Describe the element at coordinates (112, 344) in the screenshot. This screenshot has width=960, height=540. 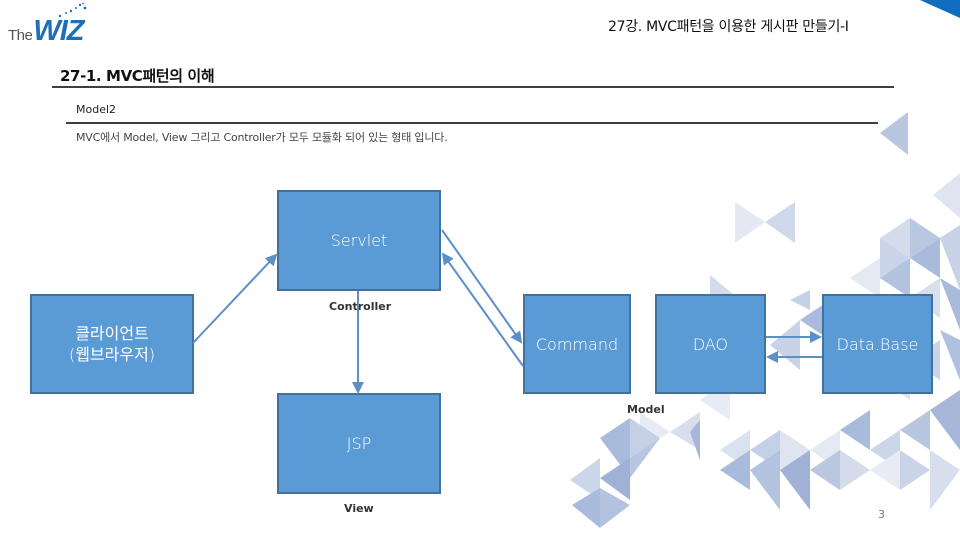
I see `node-client: 클라이언트 (웹브라우저)` at that location.